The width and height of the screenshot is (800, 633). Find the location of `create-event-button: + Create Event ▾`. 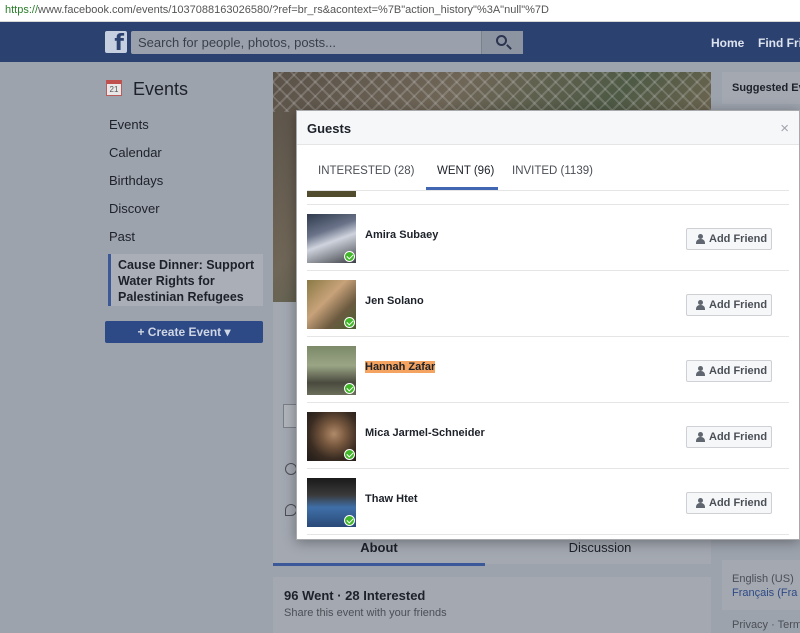

create-event-button: + Create Event ▾ is located at coordinates (184, 332).